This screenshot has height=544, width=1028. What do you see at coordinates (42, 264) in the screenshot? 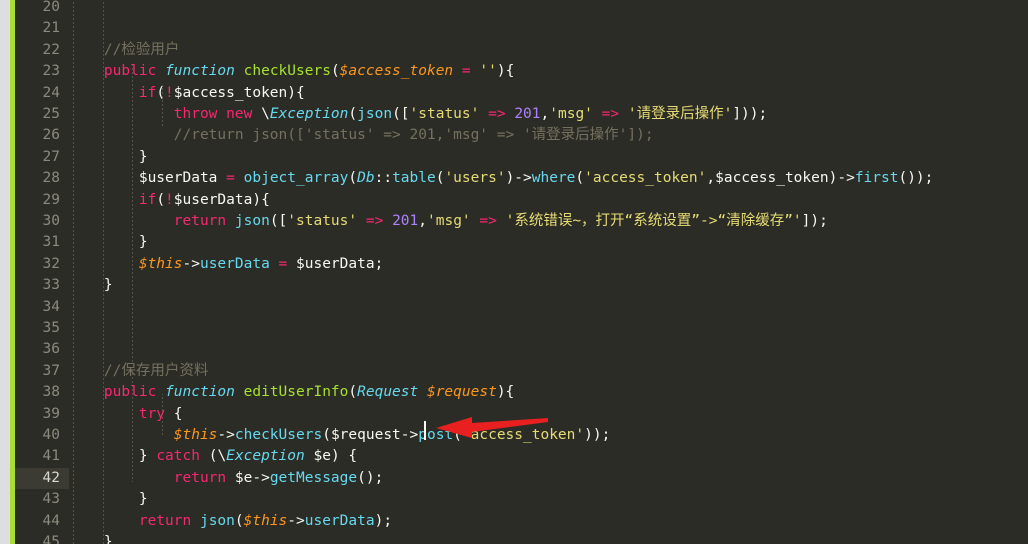
I see `gutter-line-number: 32` at bounding box center [42, 264].